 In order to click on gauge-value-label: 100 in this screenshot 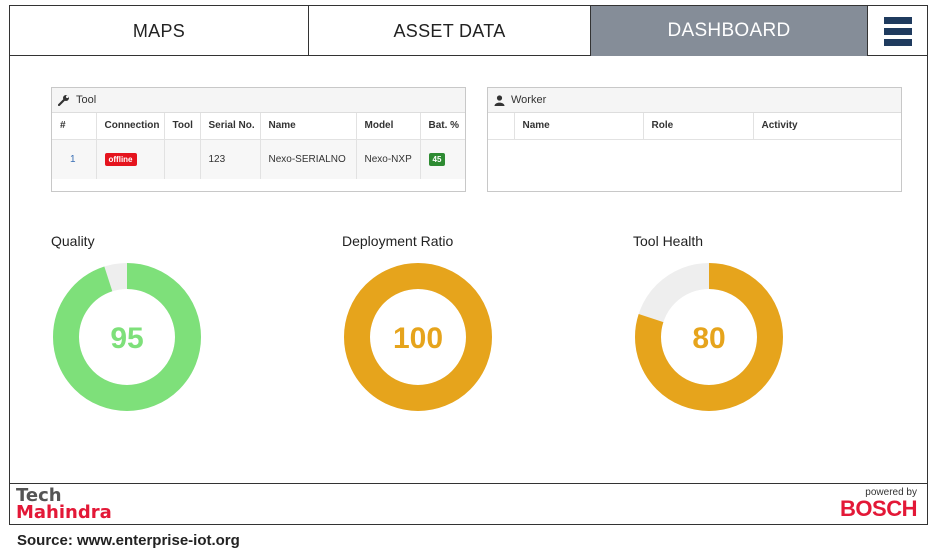, I will do `click(418, 338)`.